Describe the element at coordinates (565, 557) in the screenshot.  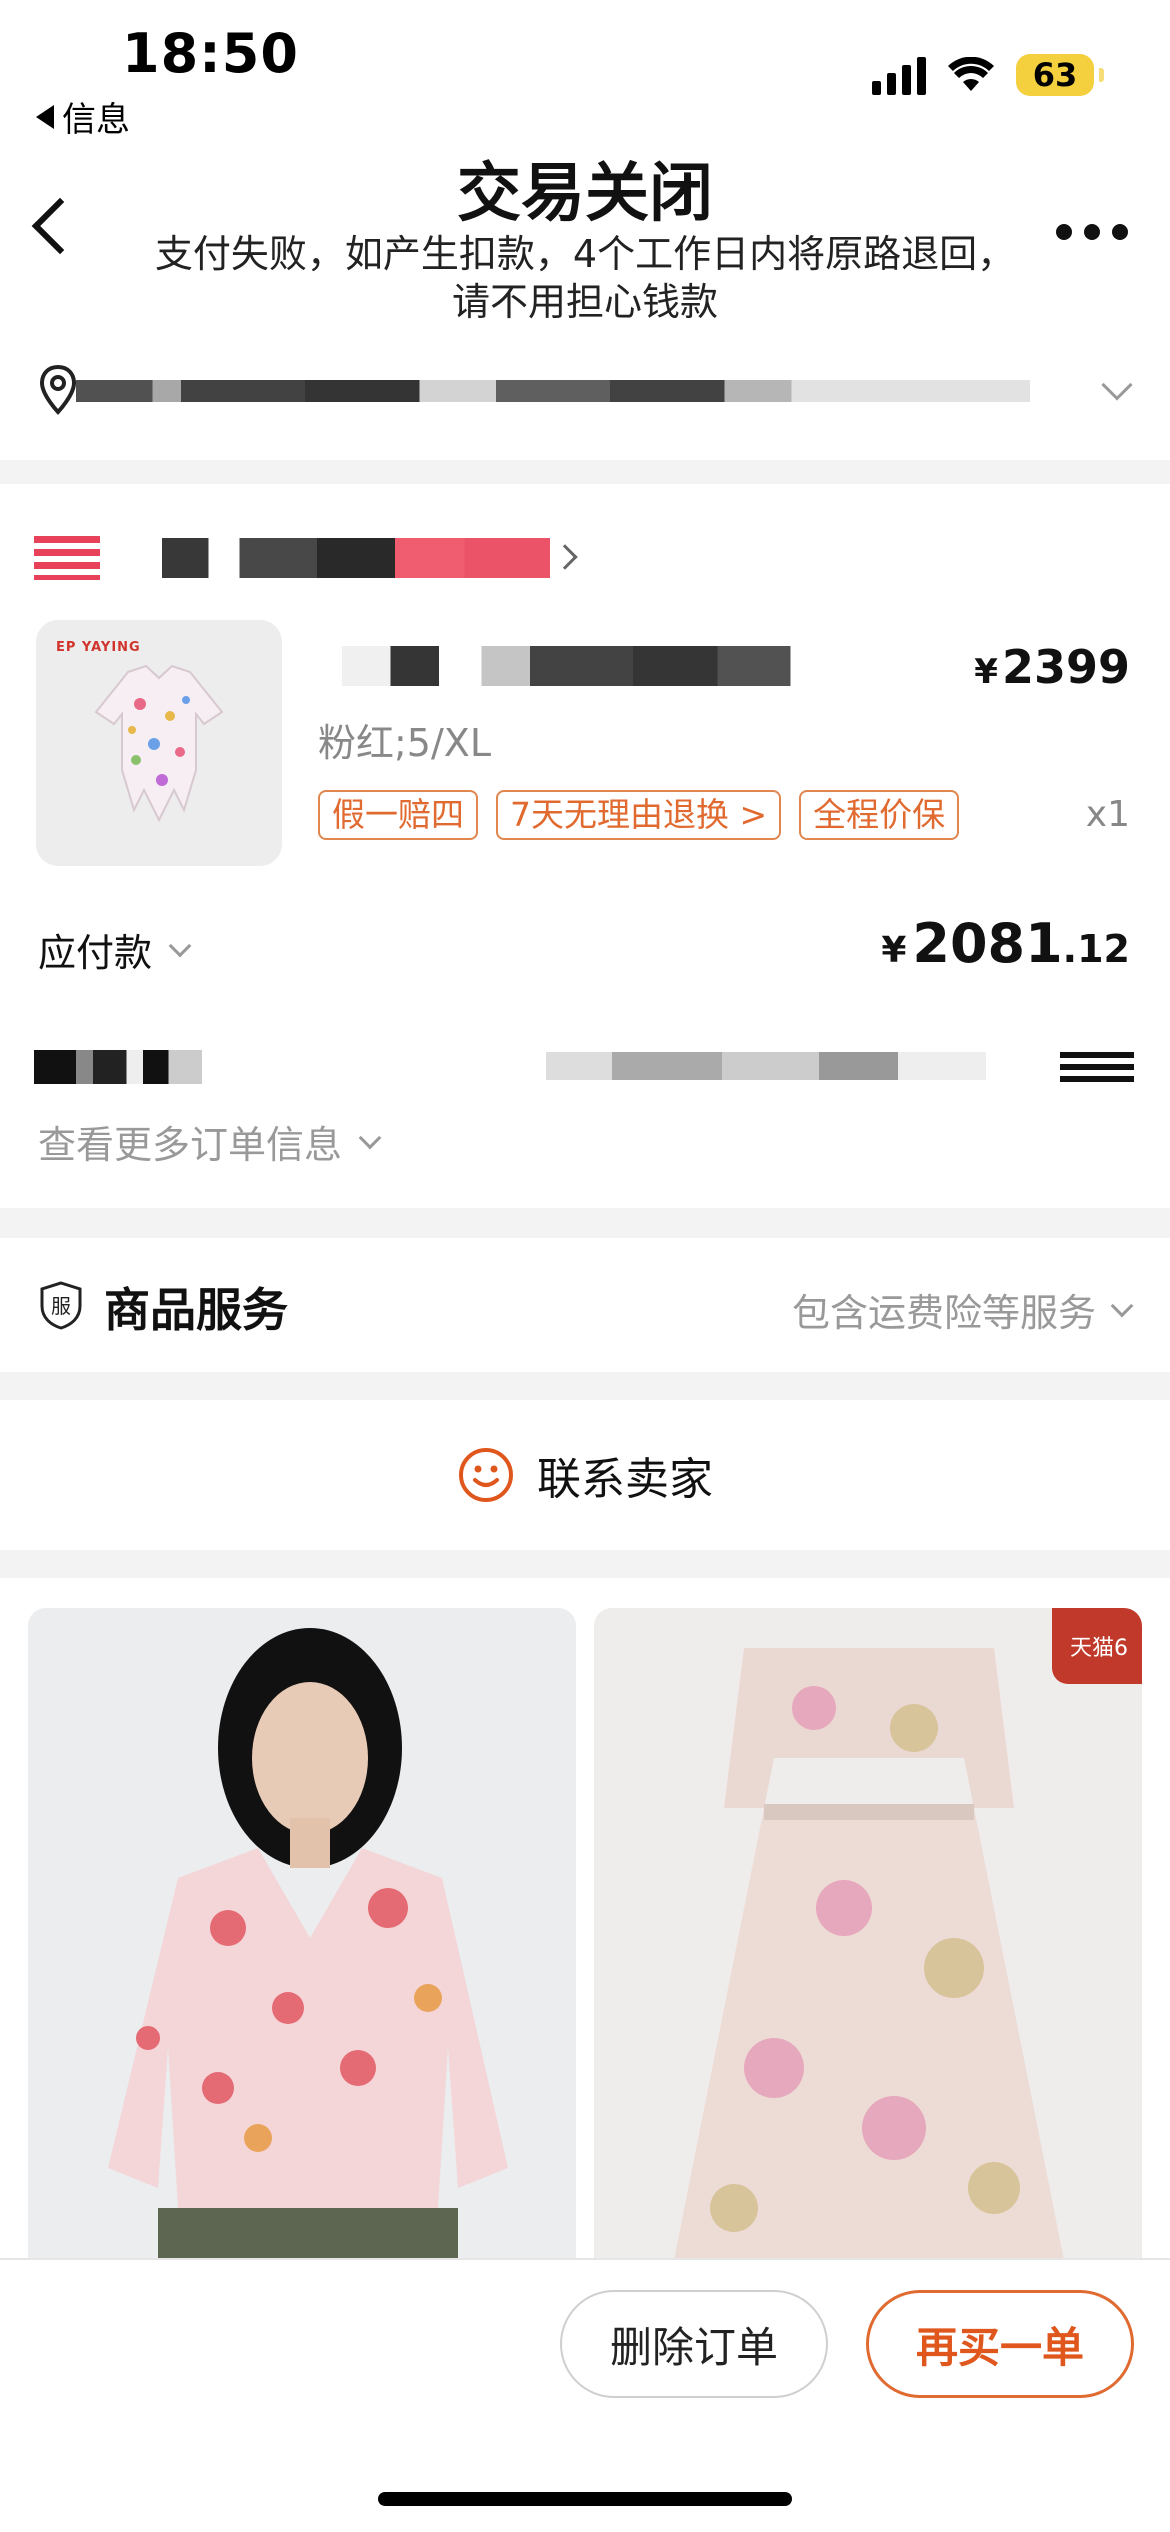
I see `chevron-right-icon` at that location.